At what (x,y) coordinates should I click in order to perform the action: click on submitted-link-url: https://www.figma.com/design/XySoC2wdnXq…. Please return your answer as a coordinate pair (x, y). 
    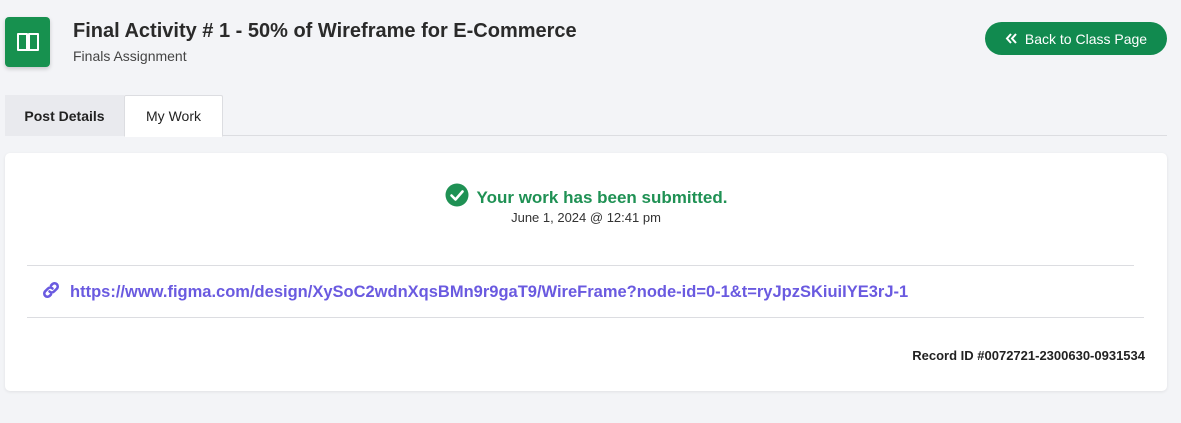
    Looking at the image, I should click on (489, 292).